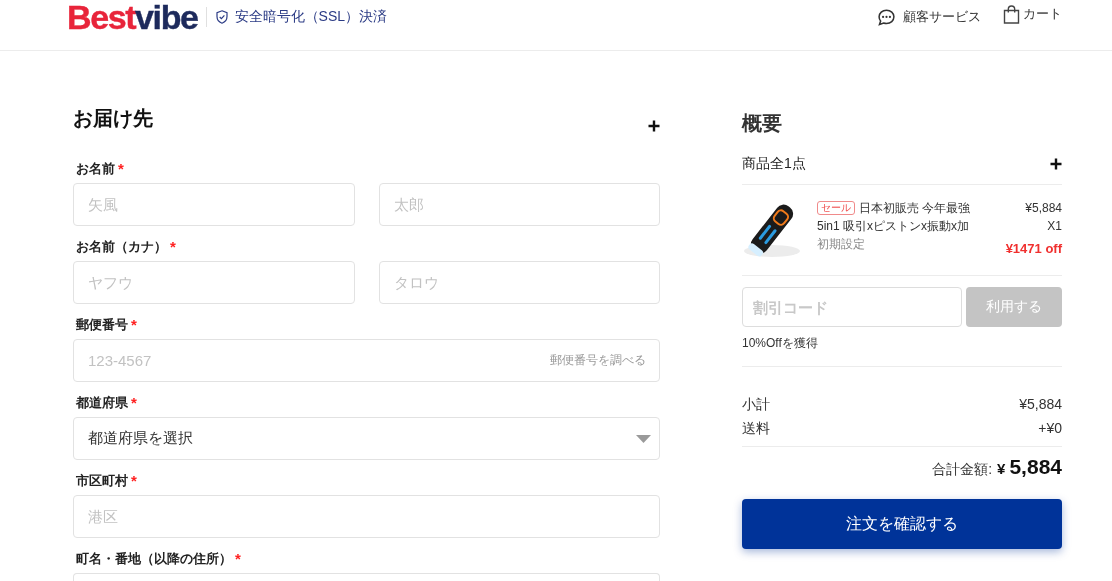  Describe the element at coordinates (1050, 428) in the screenshot. I see `line-value: +¥0` at that location.